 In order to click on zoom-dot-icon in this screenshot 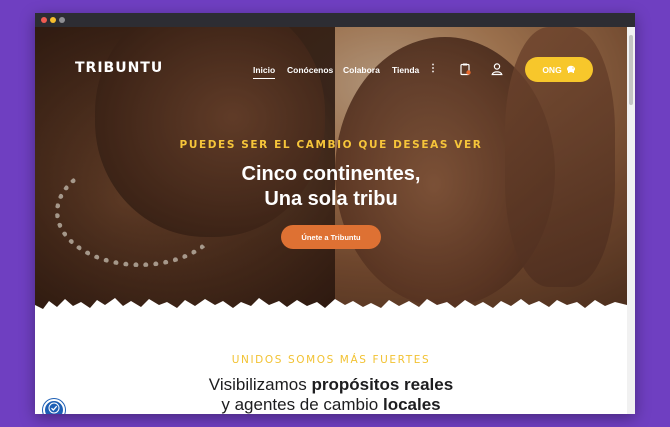, I will do `click(62, 20)`.